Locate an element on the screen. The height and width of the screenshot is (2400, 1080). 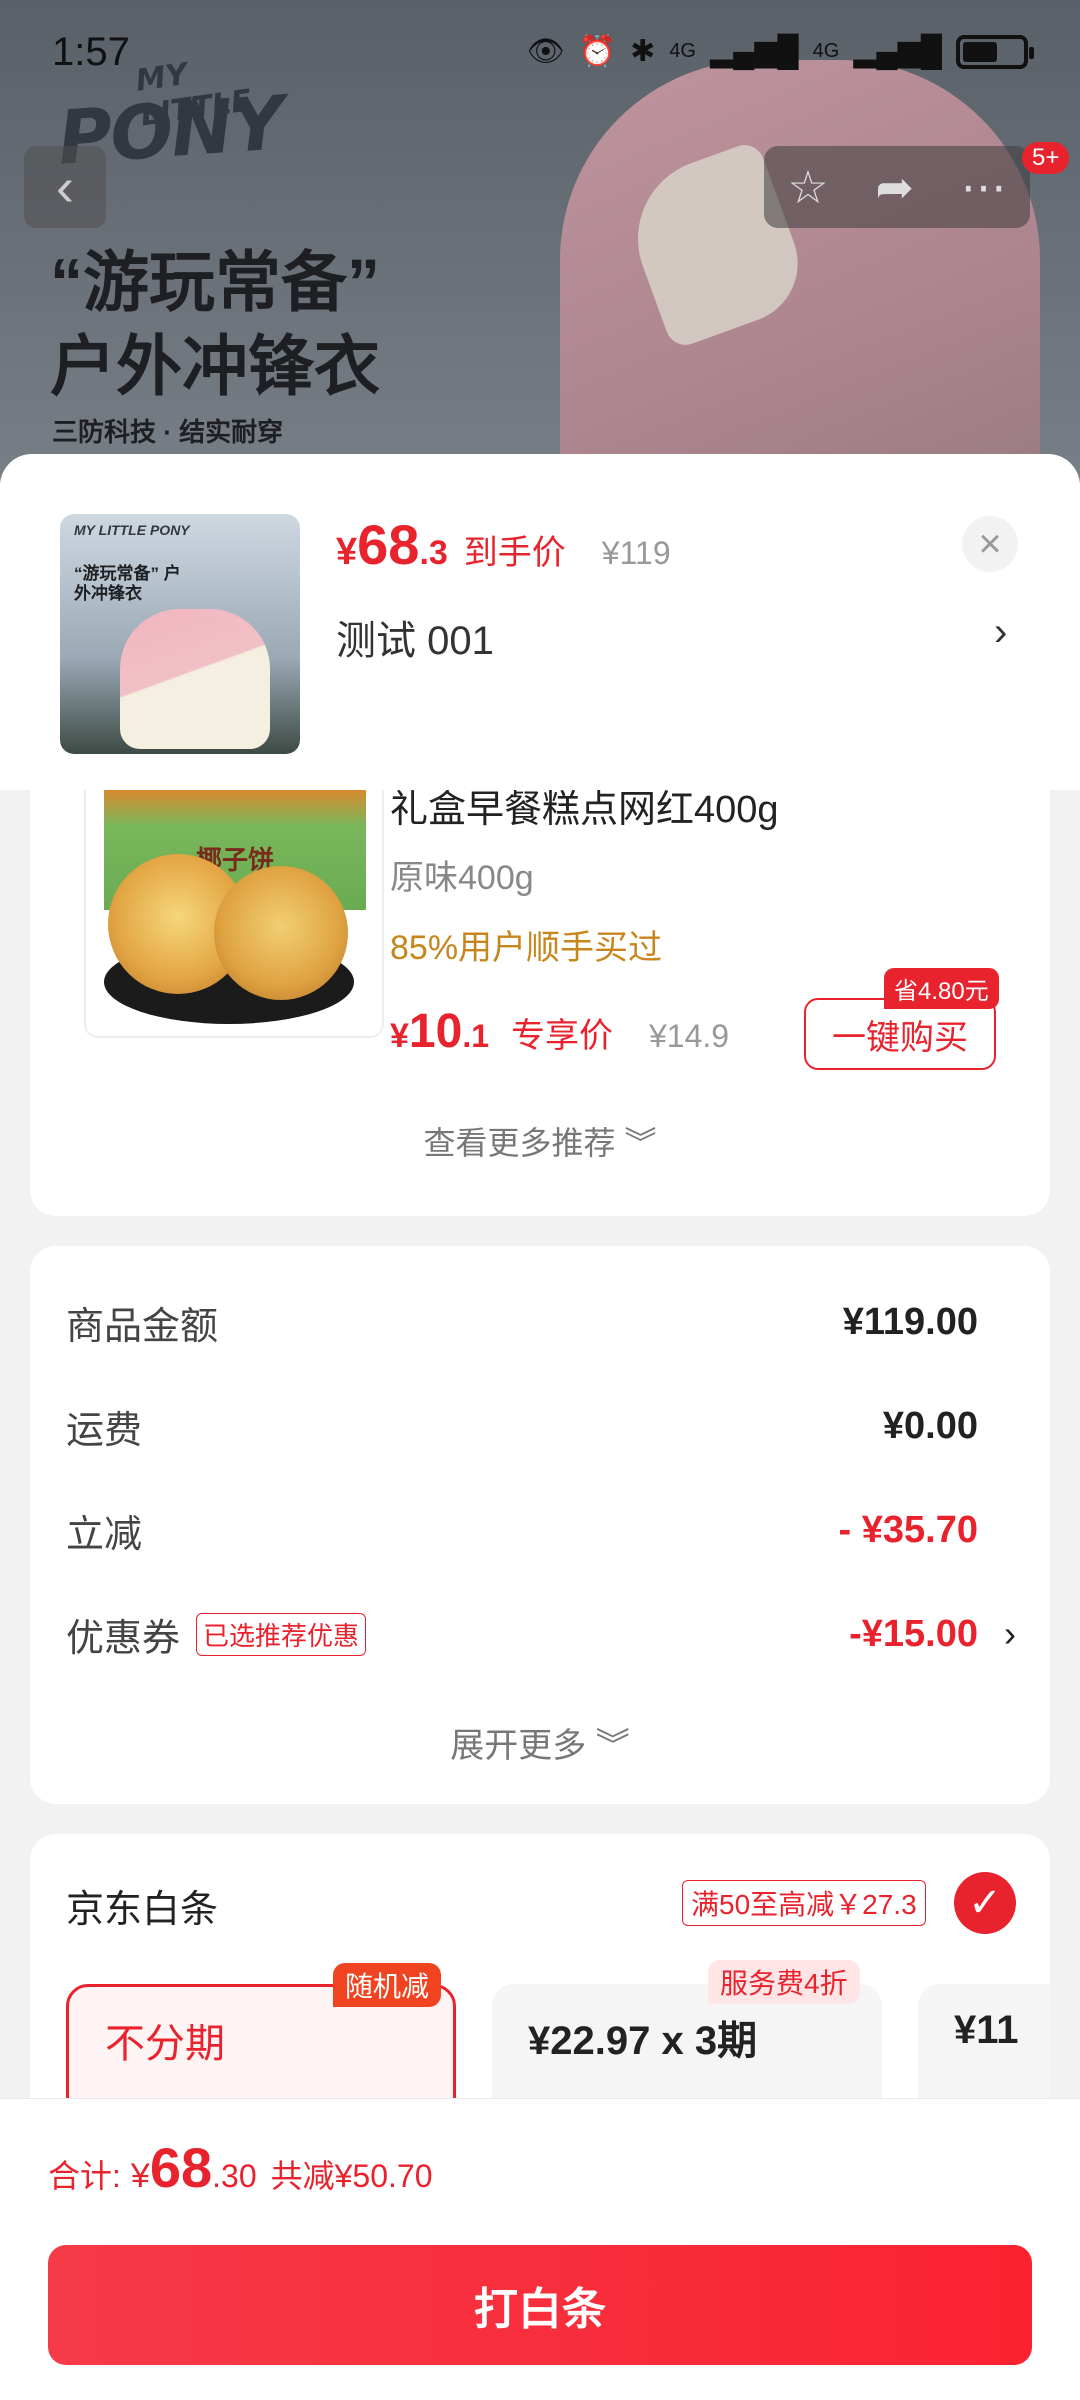
price-integer: 68 is located at coordinates (388, 544).